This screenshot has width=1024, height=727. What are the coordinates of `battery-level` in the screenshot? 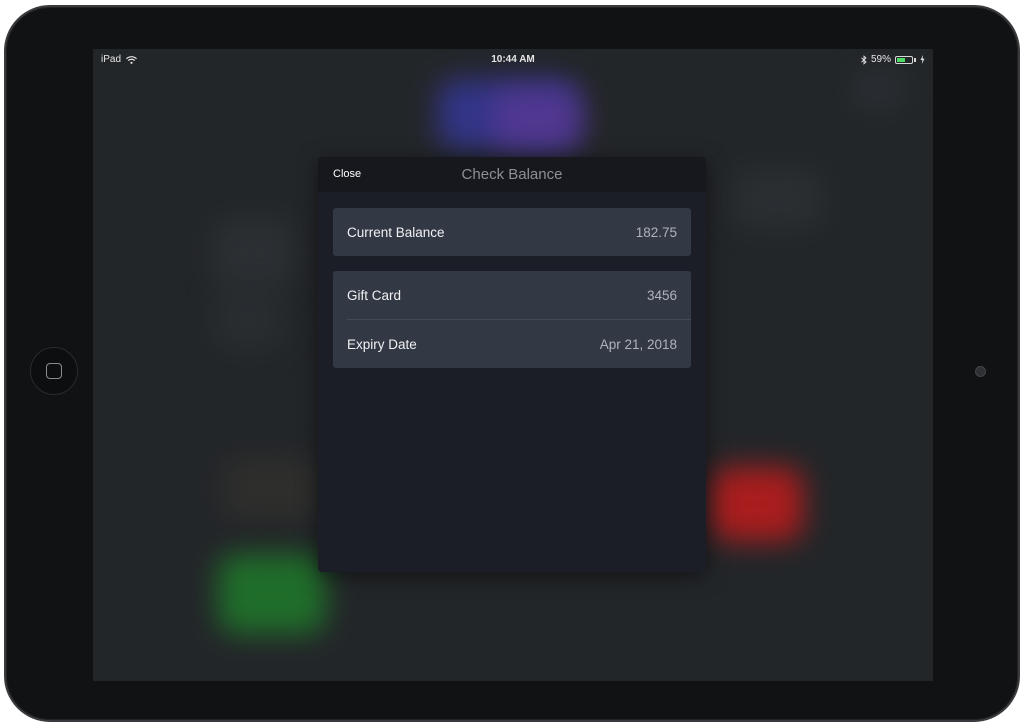 It's located at (901, 59).